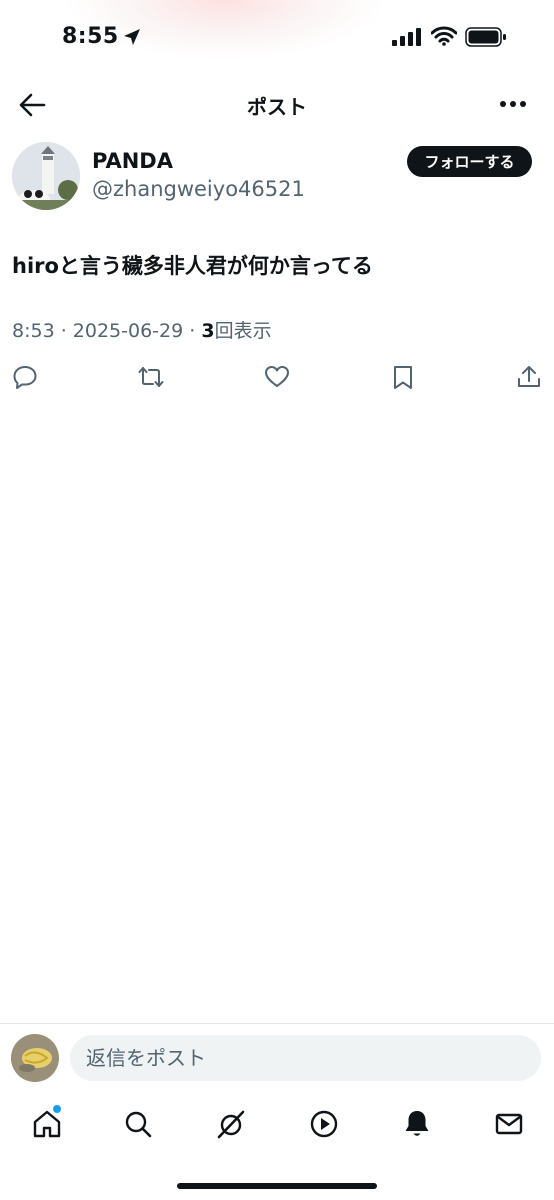 The height and width of the screenshot is (1200, 554). What do you see at coordinates (90, 36) in the screenshot?
I see `status-time: 8:55` at bounding box center [90, 36].